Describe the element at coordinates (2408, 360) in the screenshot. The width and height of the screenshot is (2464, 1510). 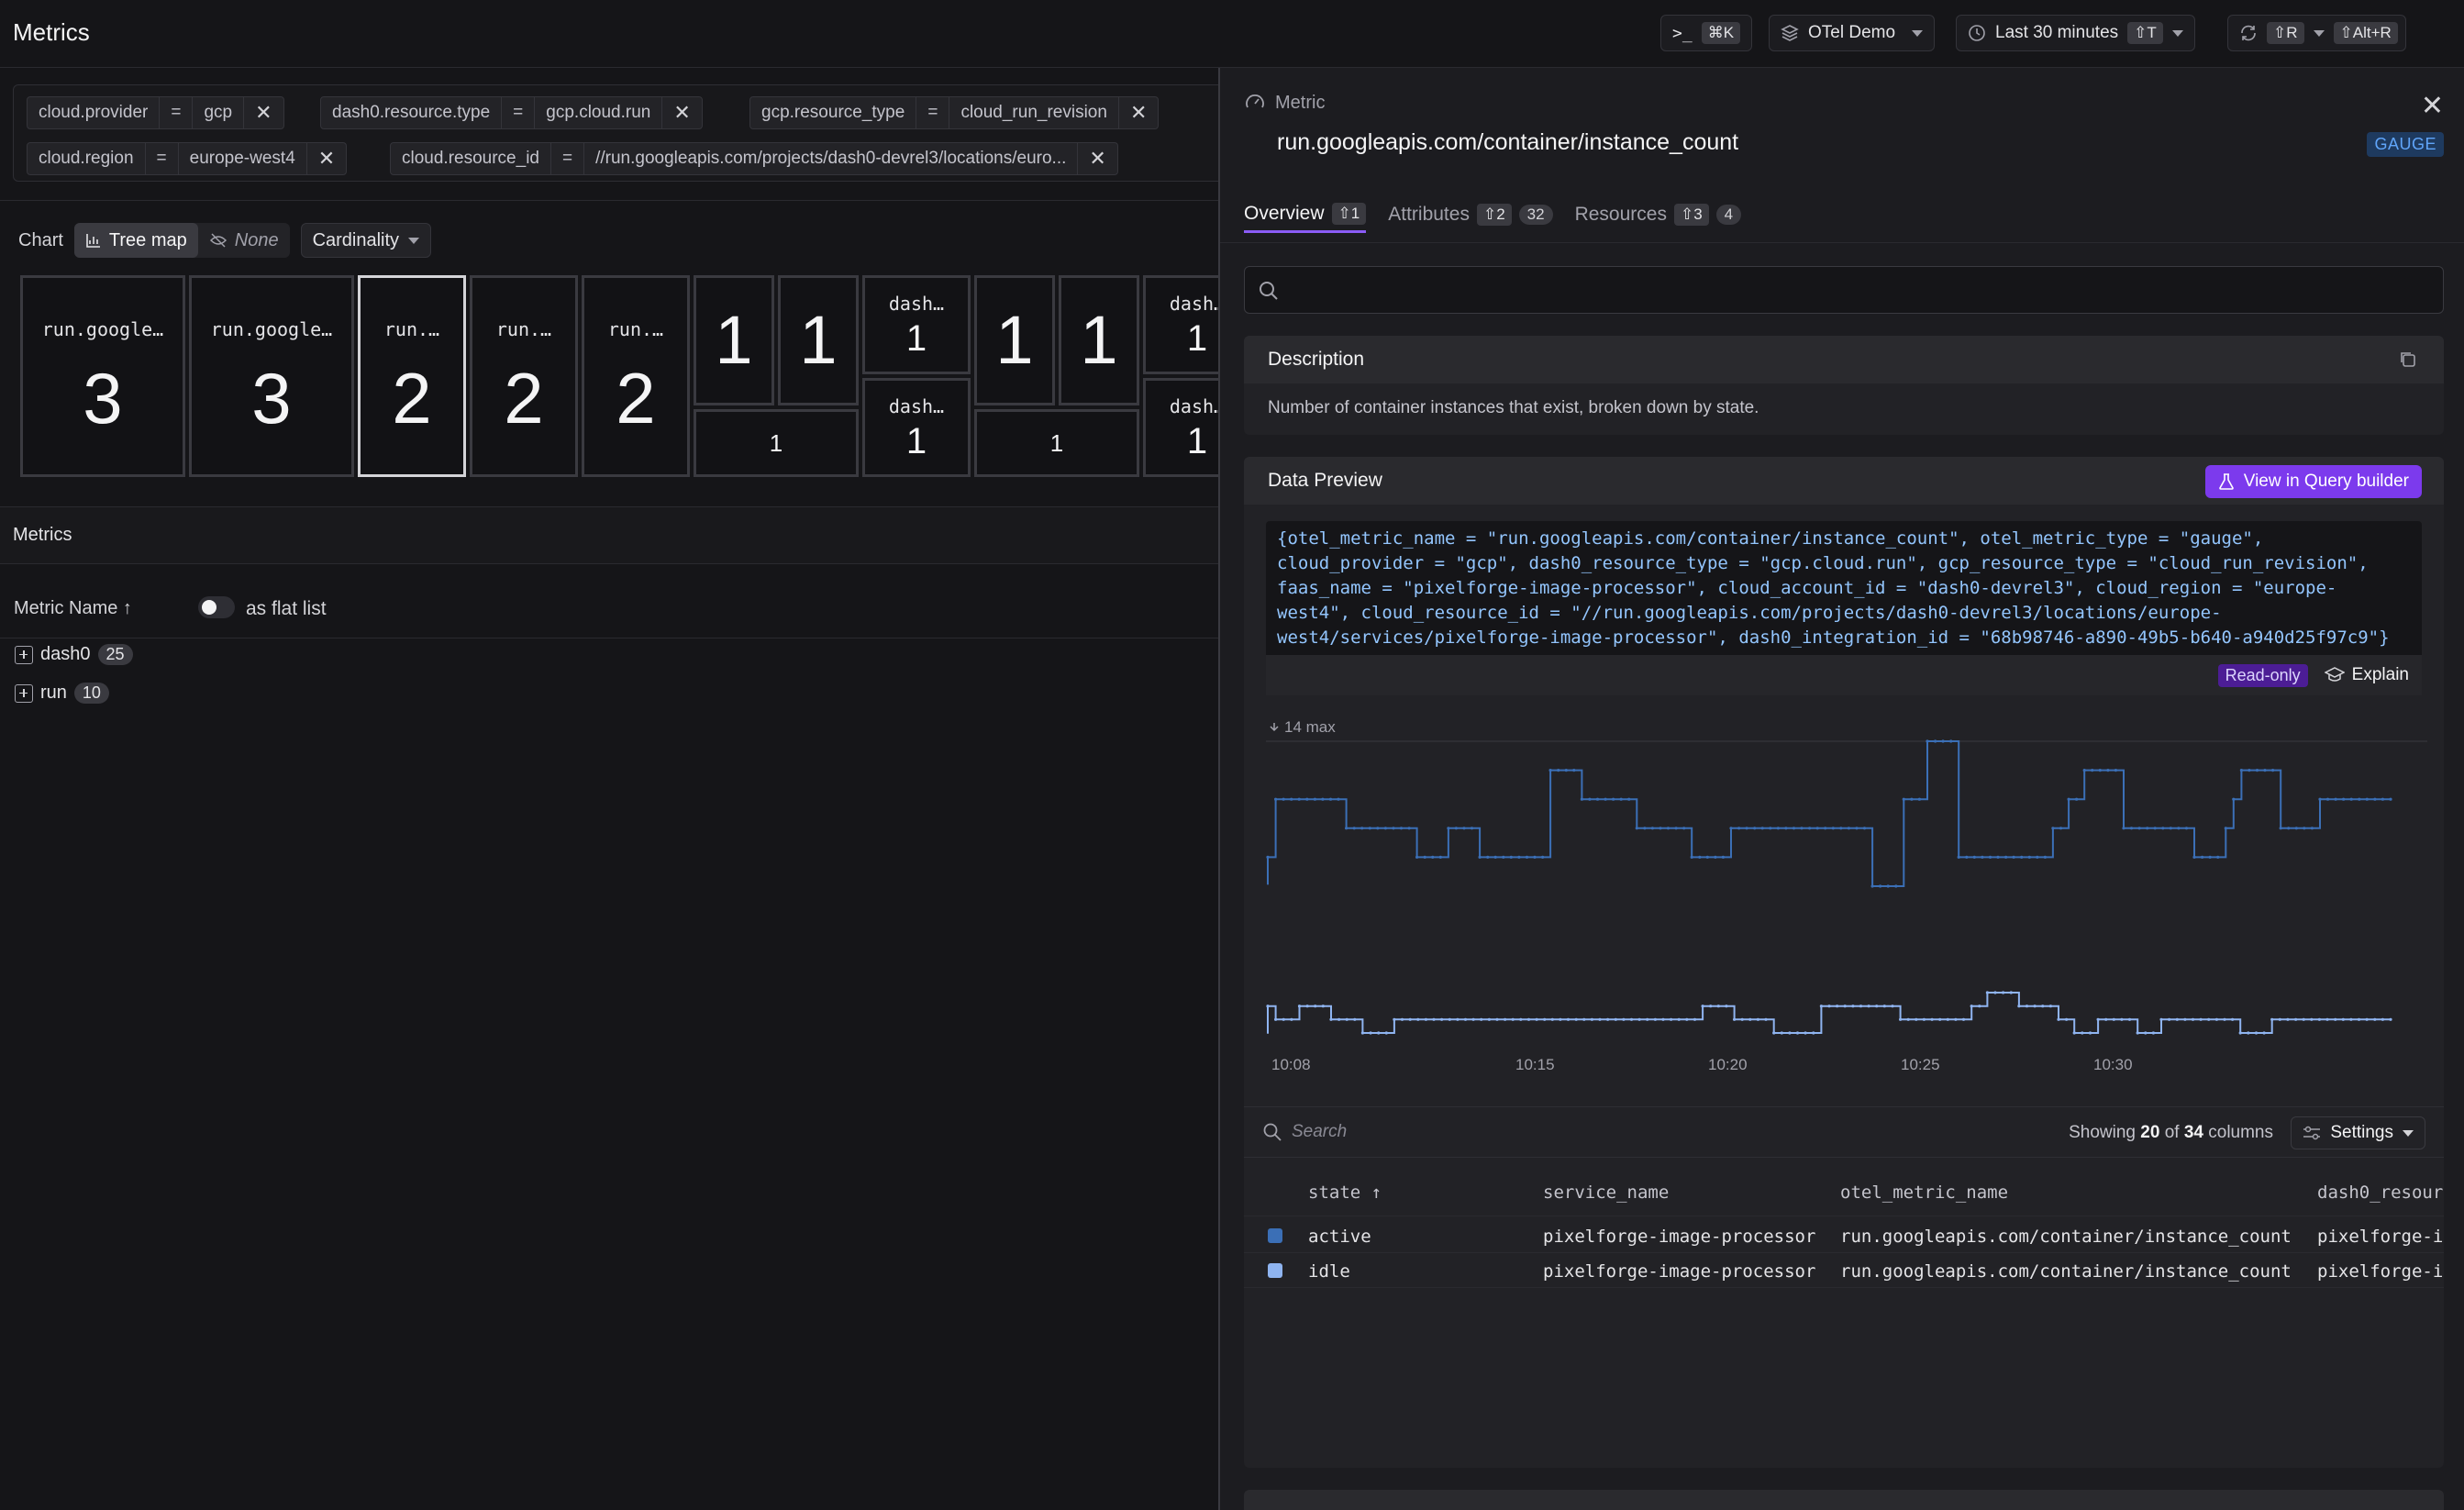
I see `copy-icon` at that location.